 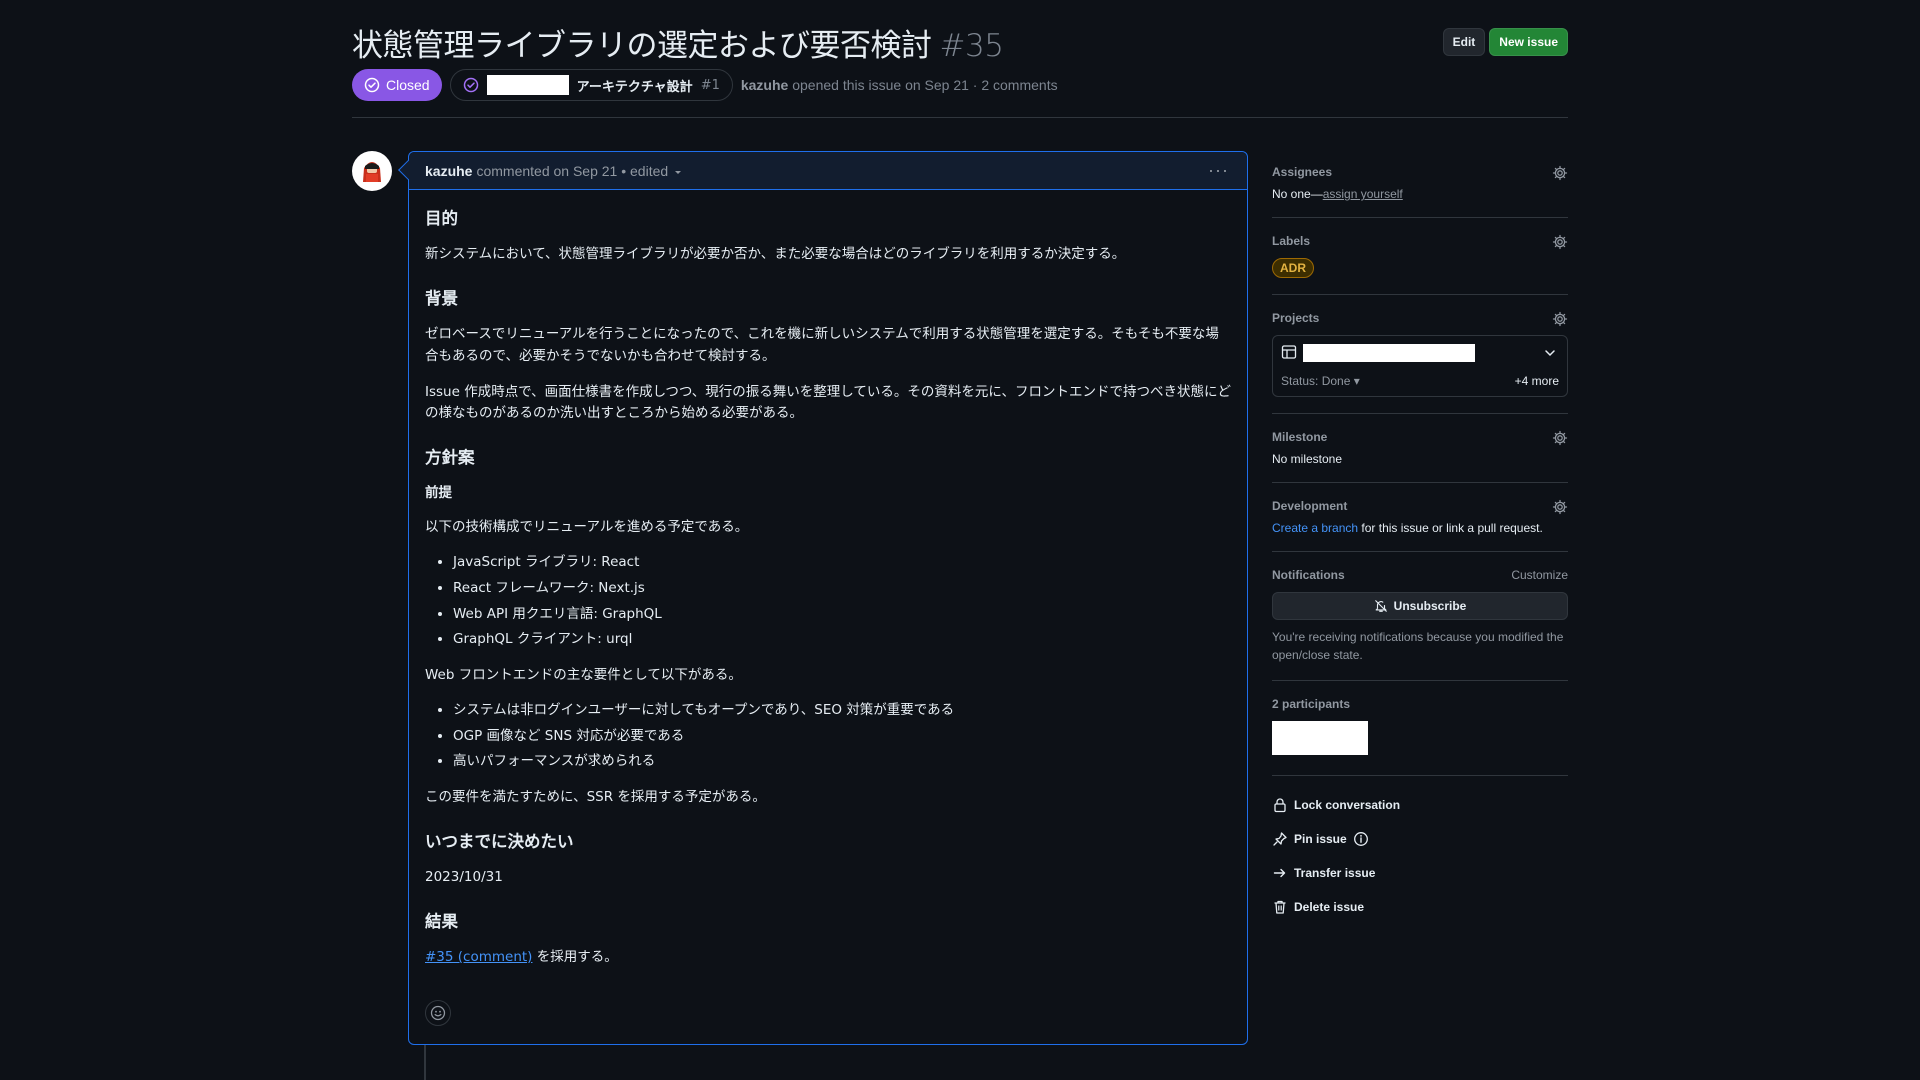 I want to click on project-status: Status: Done ▾, so click(x=1320, y=381).